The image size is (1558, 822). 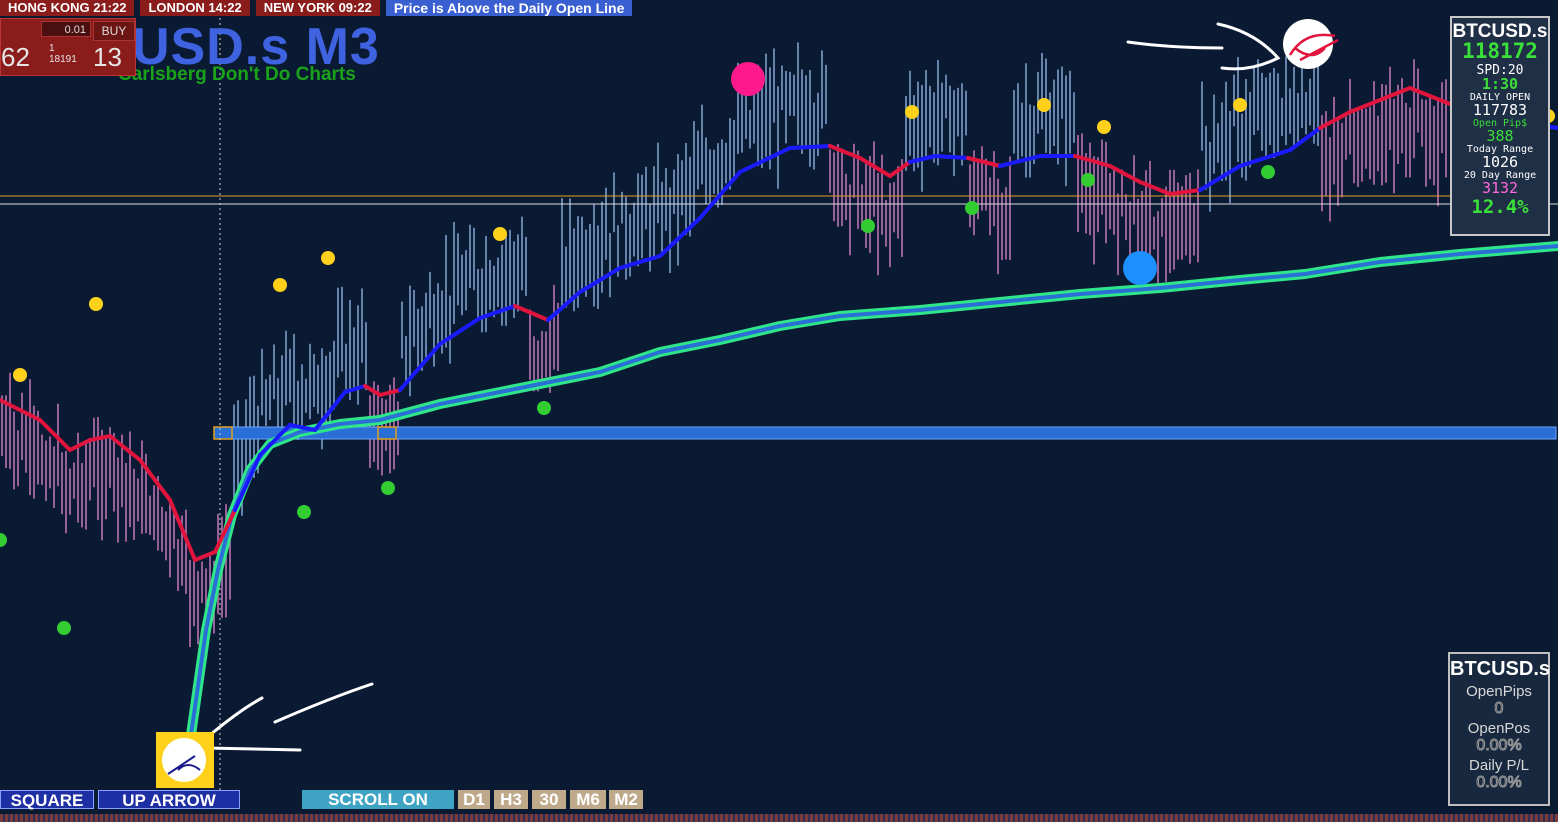 What do you see at coordinates (588, 799) in the screenshot?
I see `timeframe-m6-button: M6` at bounding box center [588, 799].